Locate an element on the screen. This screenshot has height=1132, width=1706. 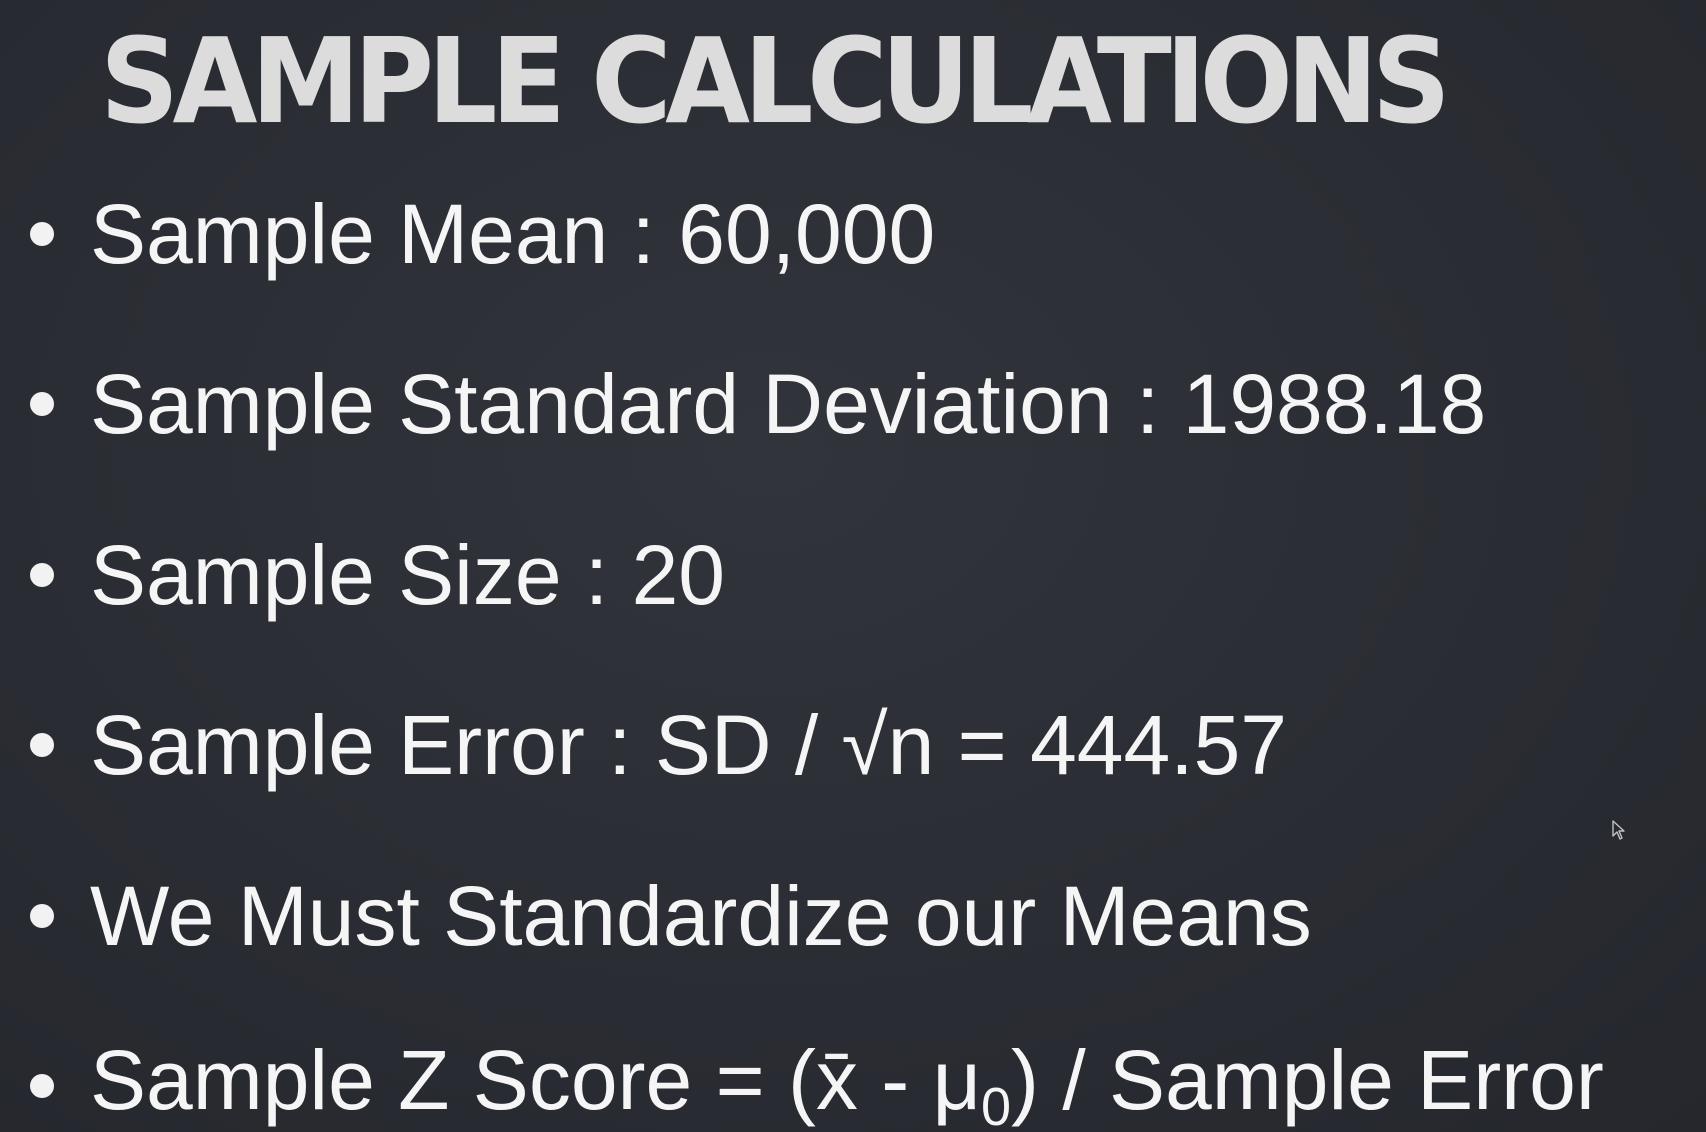
bullet-sample-error: Sample Error : SD / √n = 444.57 is located at coordinates (658, 745).